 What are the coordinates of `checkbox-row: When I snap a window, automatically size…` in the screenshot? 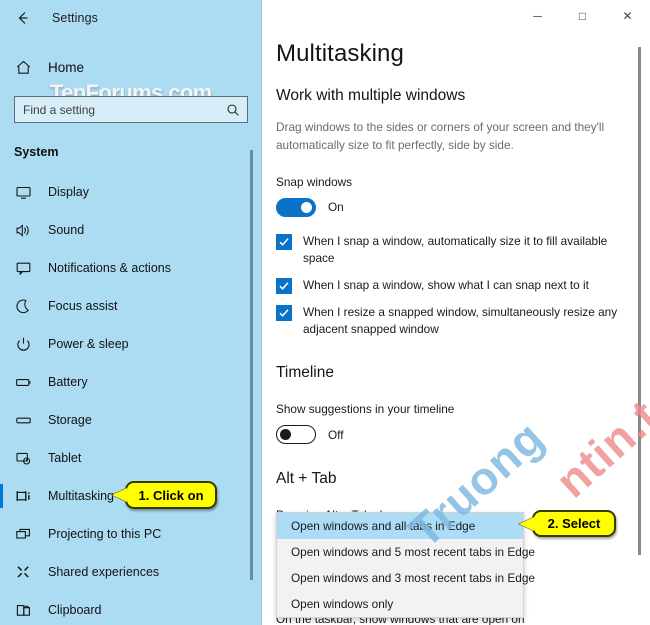 It's located at (450, 250).